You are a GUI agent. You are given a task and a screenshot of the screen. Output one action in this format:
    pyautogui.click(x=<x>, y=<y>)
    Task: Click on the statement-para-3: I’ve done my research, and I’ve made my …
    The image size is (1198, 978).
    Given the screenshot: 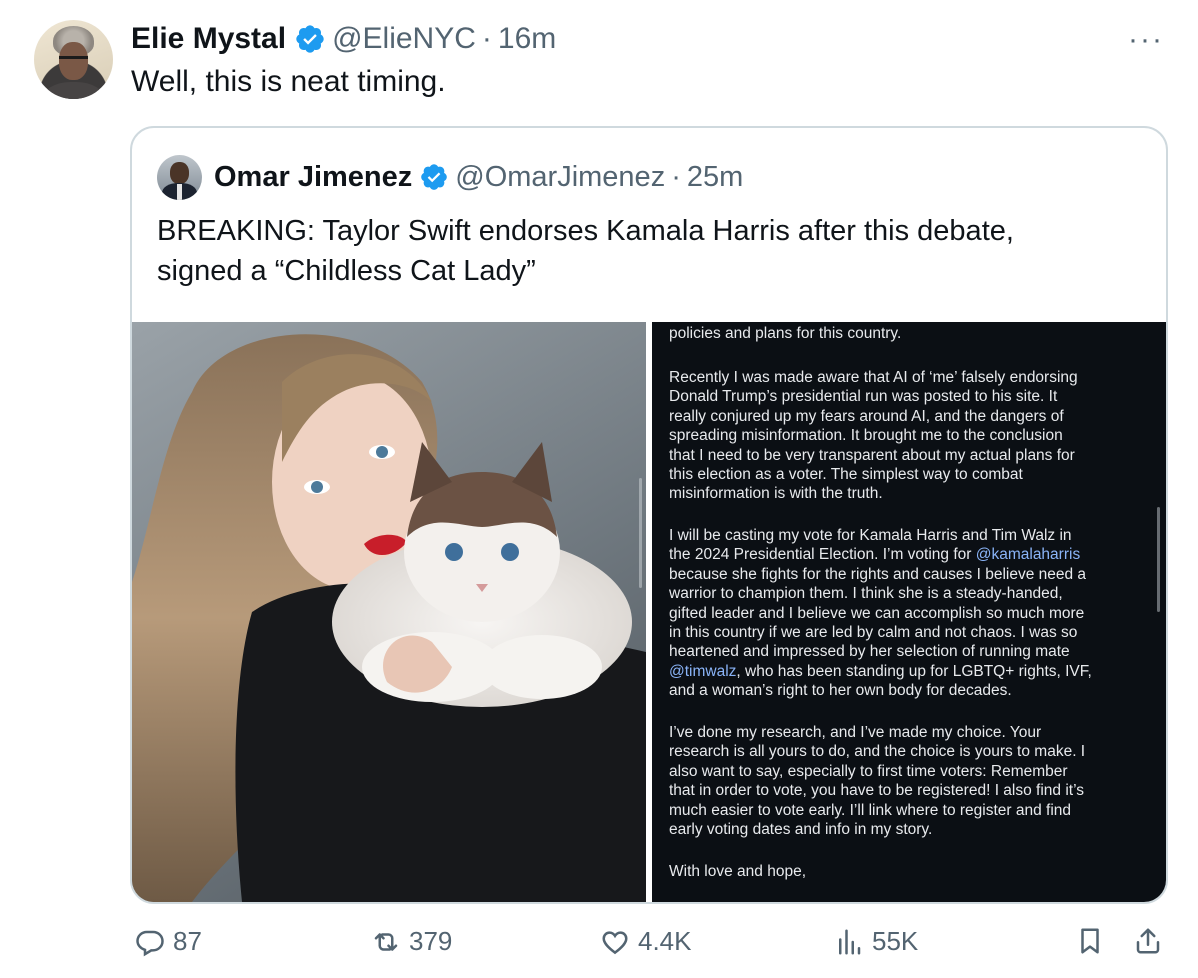 What is the action you would take?
    pyautogui.click(x=909, y=781)
    